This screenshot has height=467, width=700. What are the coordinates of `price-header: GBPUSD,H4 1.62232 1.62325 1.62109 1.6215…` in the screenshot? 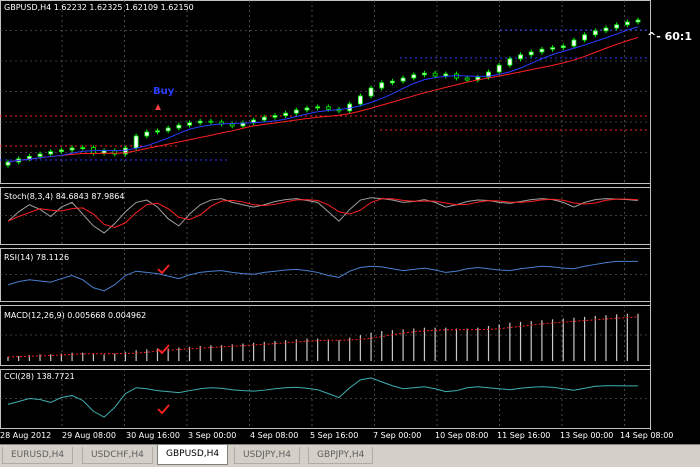 It's located at (99, 7).